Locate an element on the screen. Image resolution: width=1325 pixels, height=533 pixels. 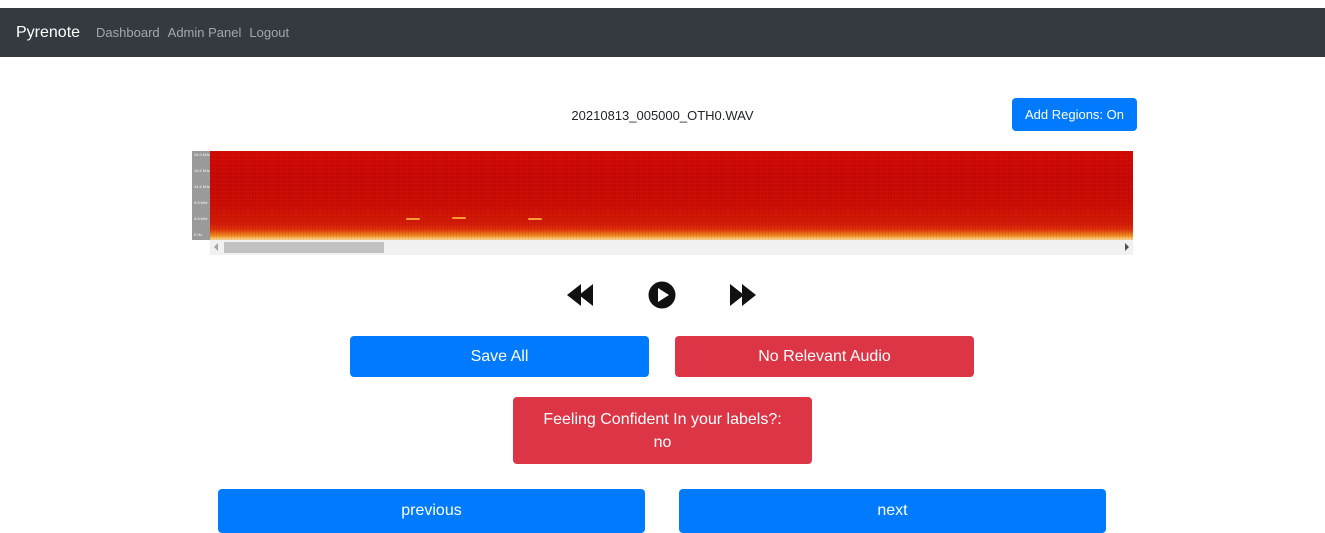
y-tick-label: 9.6 kHz is located at coordinates (201, 202).